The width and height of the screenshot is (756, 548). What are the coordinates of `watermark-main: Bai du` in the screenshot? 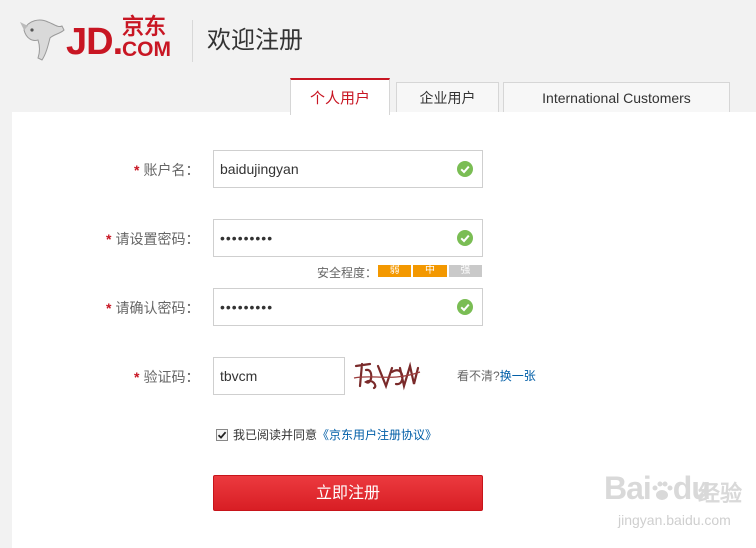 It's located at (657, 488).